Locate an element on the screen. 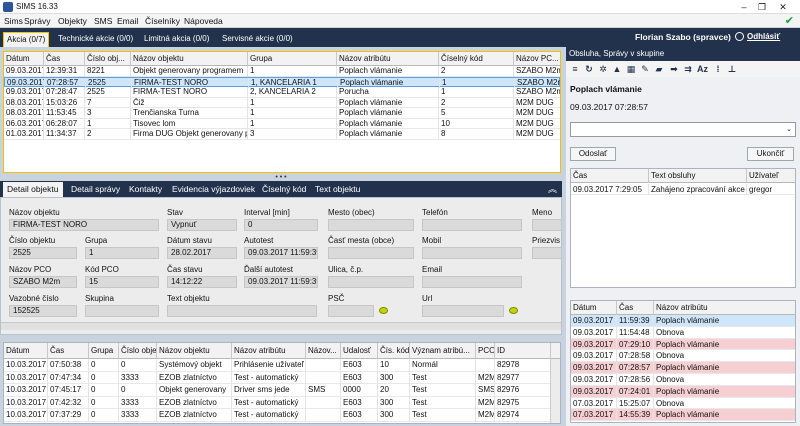 Image resolution: width=800 pixels, height=426 pixels. table-row: 09.03.2017 07:28:57 Poplach vlámanie is located at coordinates (683, 368).